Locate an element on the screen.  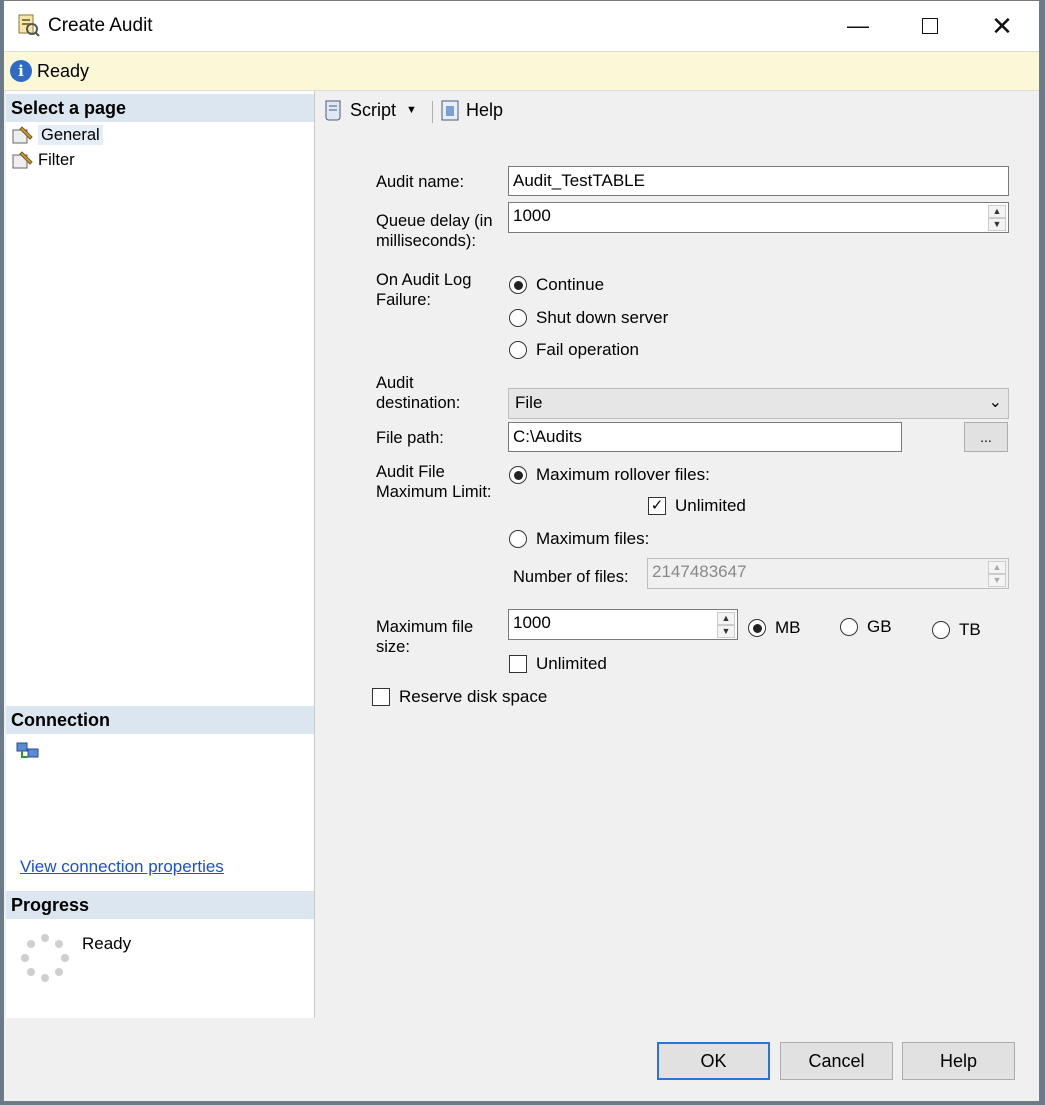
close-button: ✕ is located at coordinates (1002, 26).